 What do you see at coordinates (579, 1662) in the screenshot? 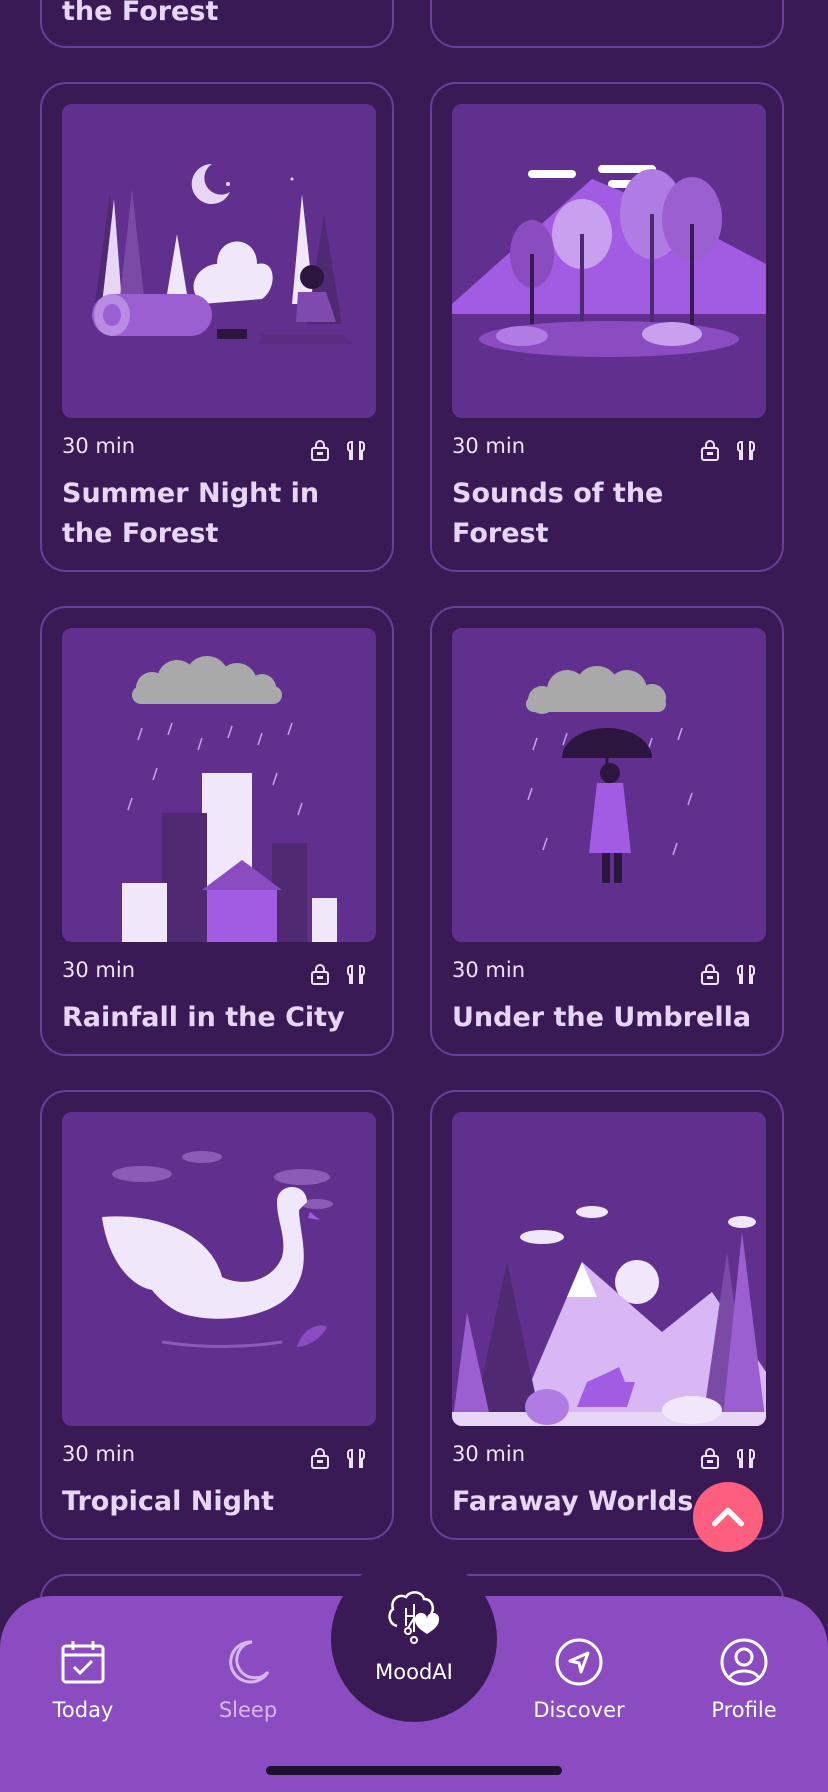
I see `compass-navigation-icon` at bounding box center [579, 1662].